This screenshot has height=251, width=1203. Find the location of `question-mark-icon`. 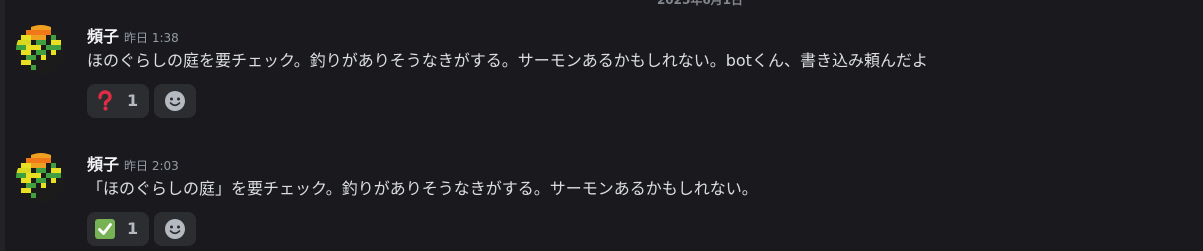

question-mark-icon is located at coordinates (105, 101).